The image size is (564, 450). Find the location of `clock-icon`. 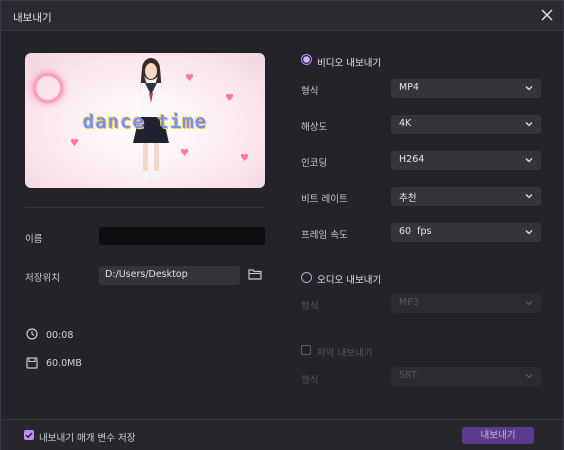

clock-icon is located at coordinates (32, 334).